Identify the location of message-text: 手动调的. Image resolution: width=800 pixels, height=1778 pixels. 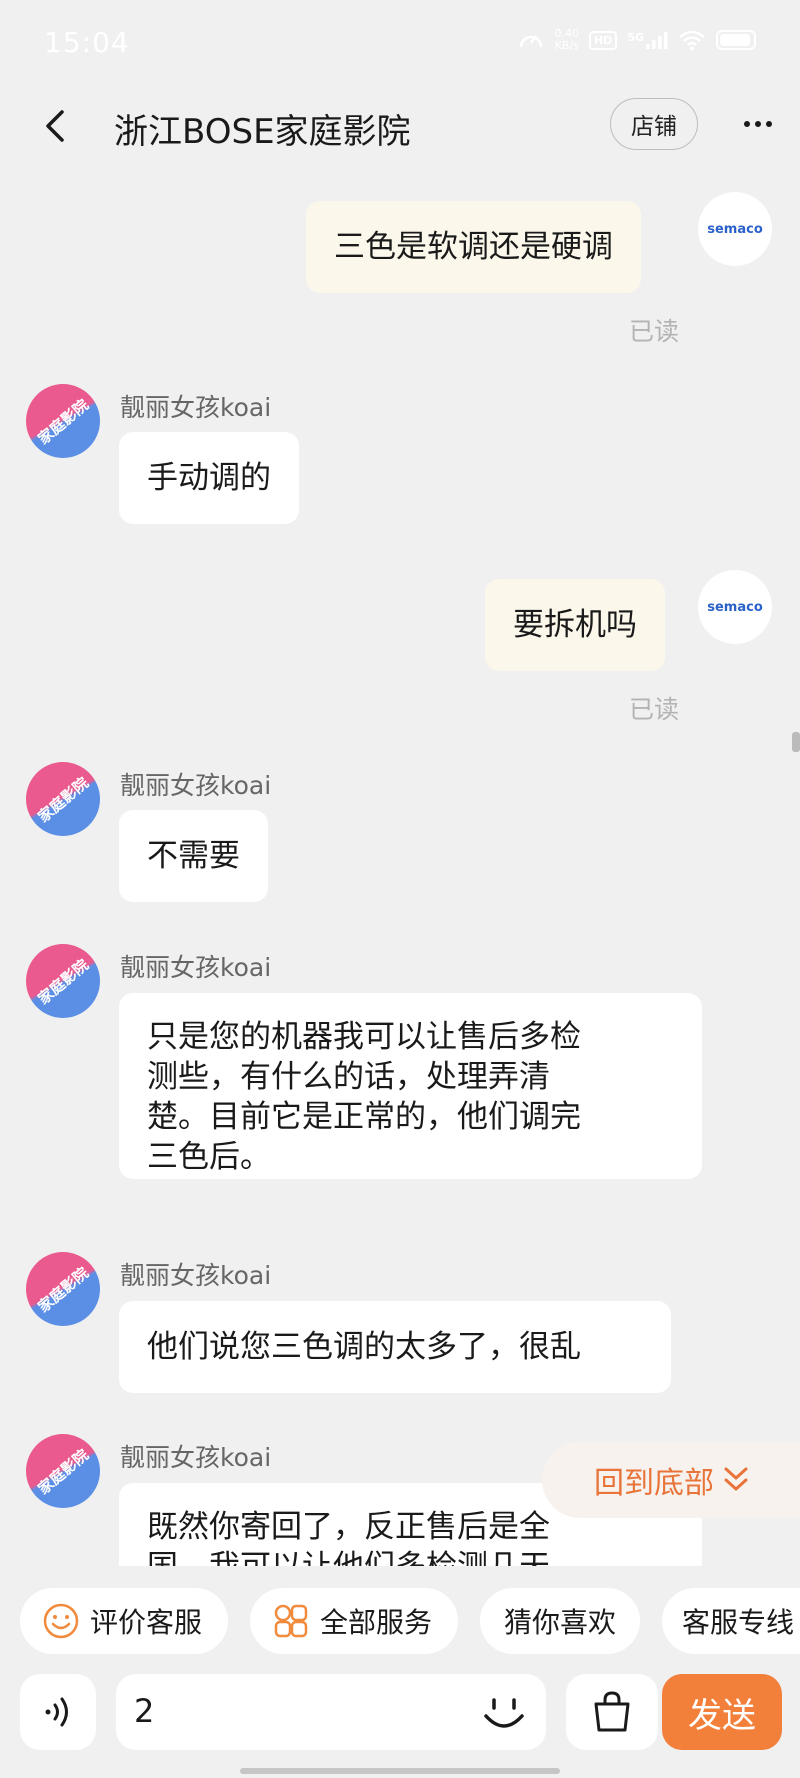
(209, 478).